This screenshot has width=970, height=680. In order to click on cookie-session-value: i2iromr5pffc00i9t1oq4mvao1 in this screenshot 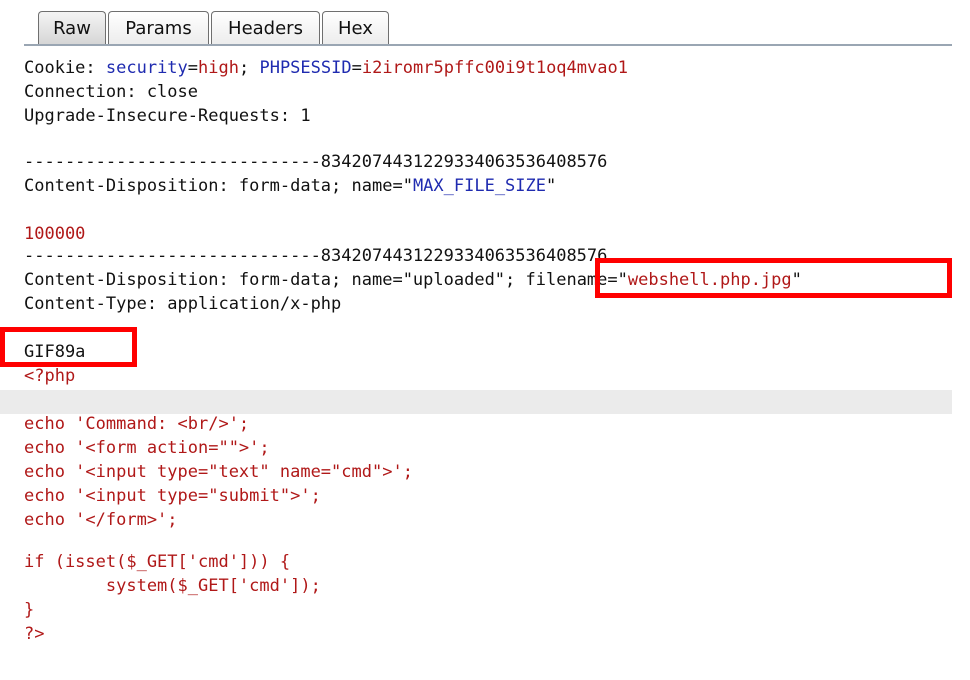, I will do `click(494, 68)`.